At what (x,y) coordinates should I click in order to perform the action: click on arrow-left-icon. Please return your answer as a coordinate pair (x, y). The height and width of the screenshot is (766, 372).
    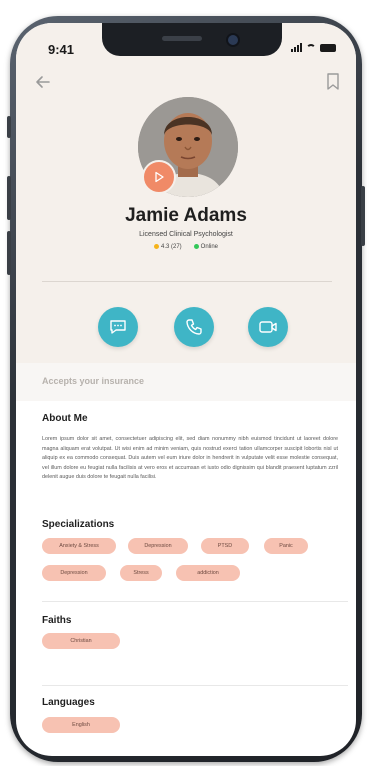
    Looking at the image, I should click on (43, 82).